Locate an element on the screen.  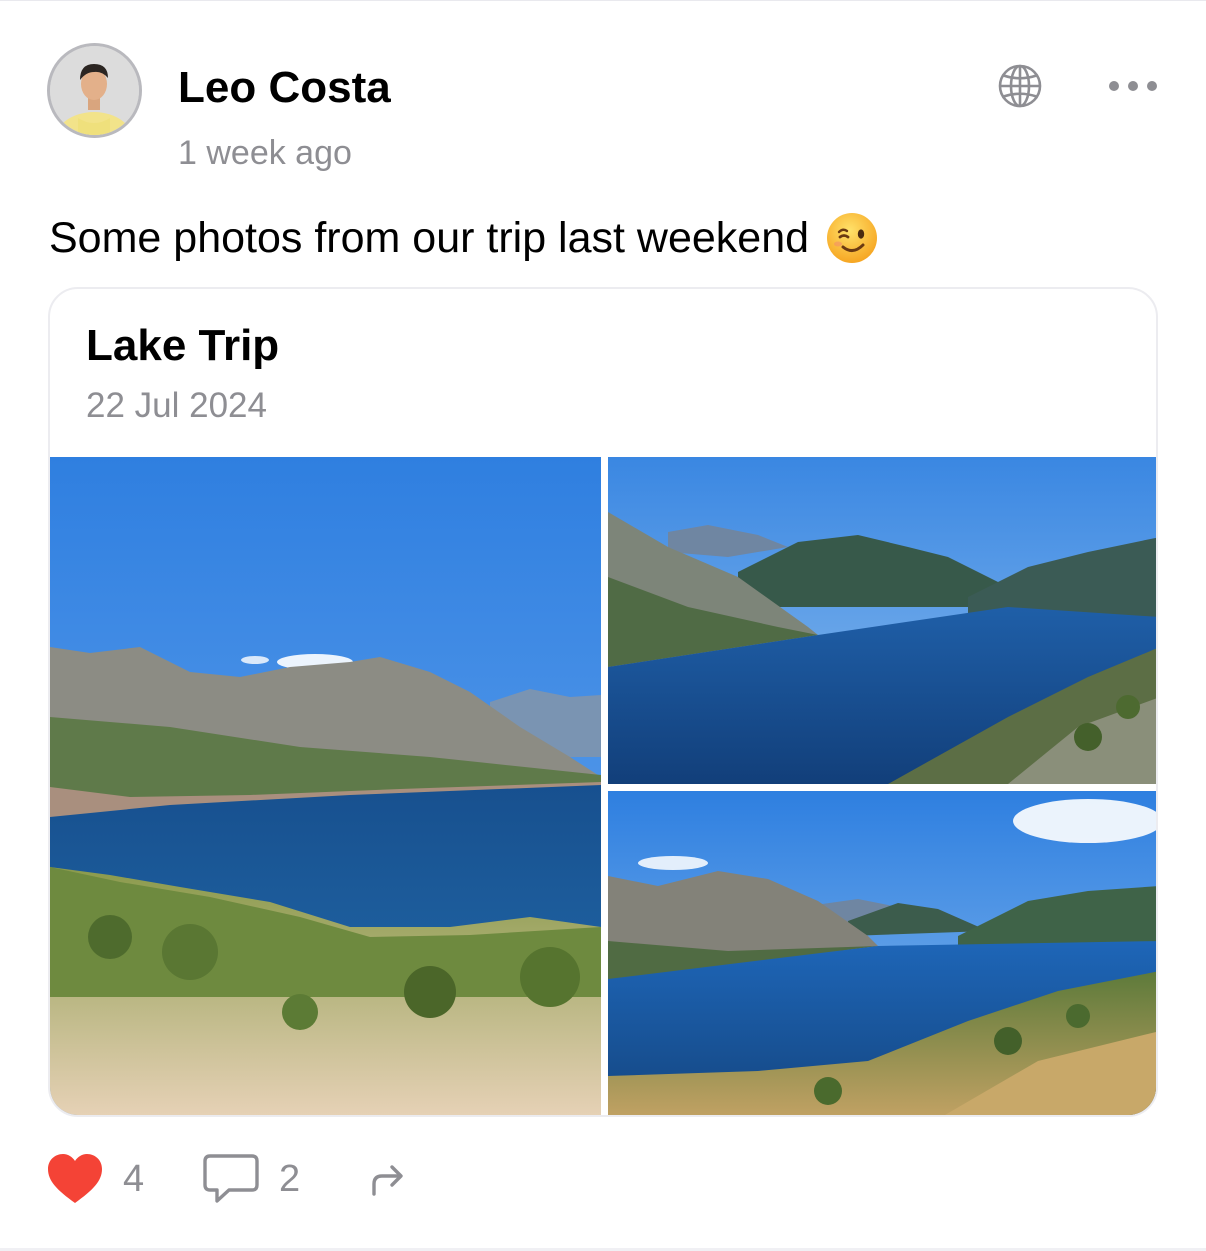
like-button: 4 is located at coordinates (95, 1179).